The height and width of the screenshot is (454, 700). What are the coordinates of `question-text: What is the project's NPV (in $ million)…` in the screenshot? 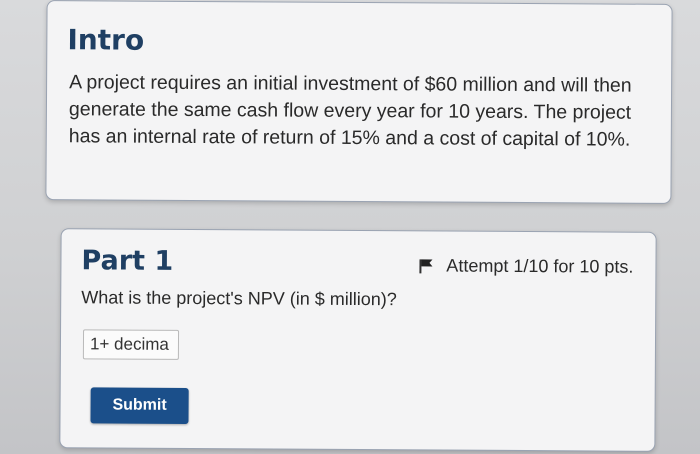 It's located at (239, 298).